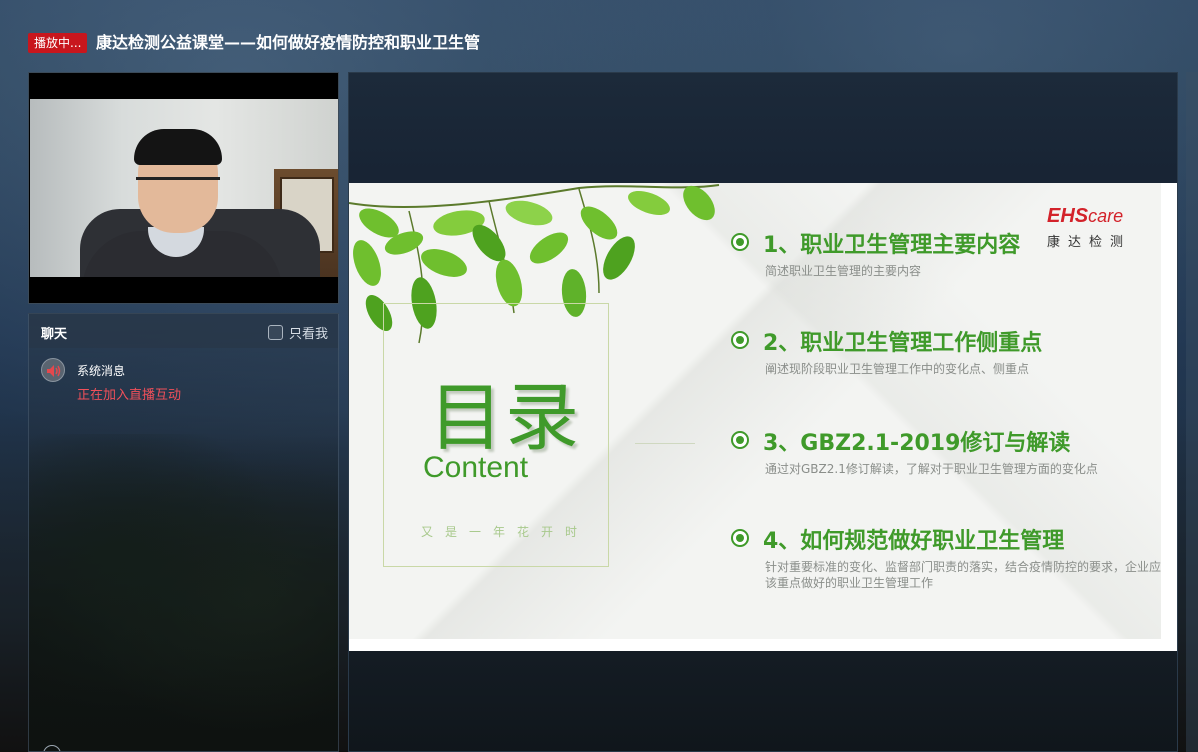 The image size is (1198, 752). I want to click on toc-item-description: 简述职业卫生管理的主要内容, so click(843, 271).